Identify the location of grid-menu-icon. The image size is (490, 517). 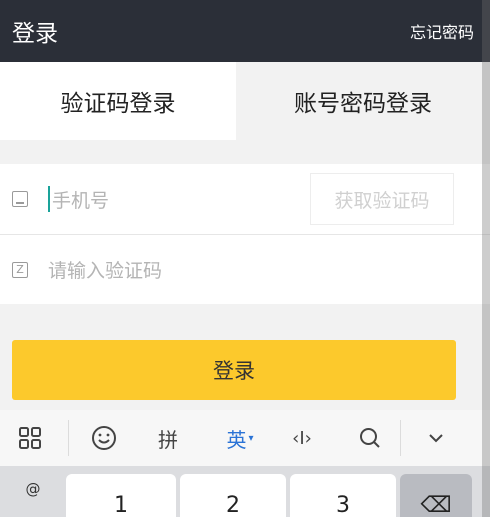
(30, 438).